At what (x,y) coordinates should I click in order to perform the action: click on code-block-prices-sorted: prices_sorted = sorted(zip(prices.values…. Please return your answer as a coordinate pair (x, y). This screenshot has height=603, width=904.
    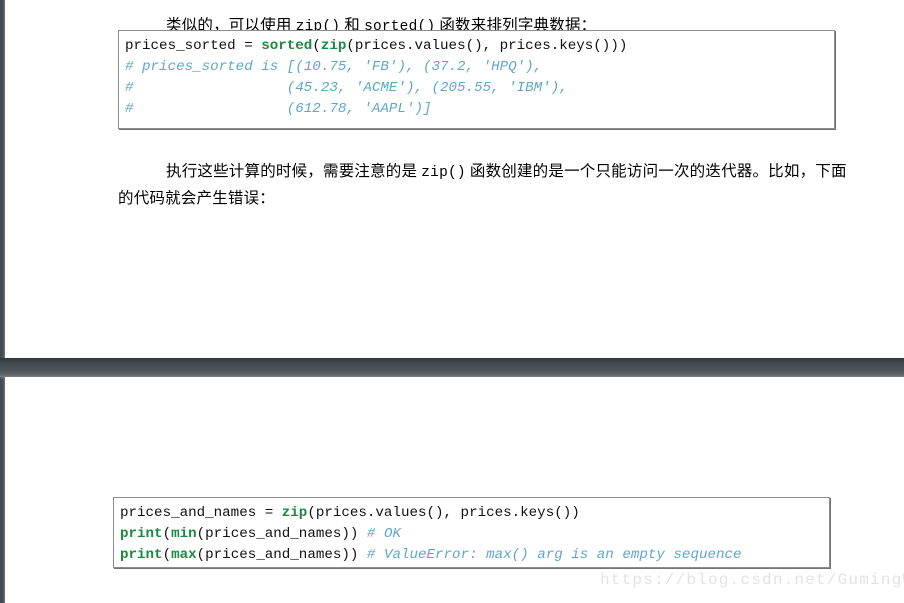
    Looking at the image, I should click on (476, 79).